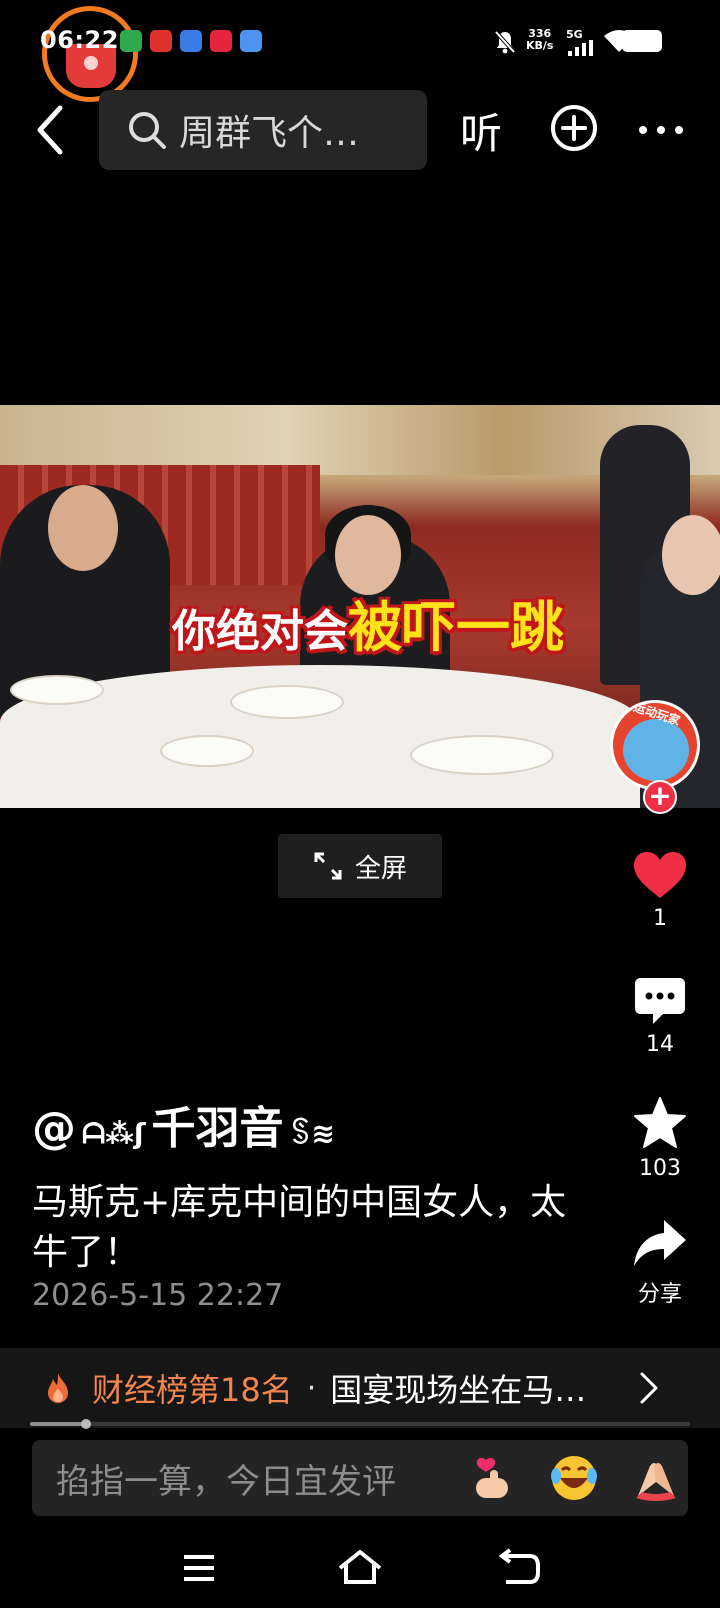 The width and height of the screenshot is (720, 1608). What do you see at coordinates (660, 875) in the screenshot?
I see `heart-icon` at bounding box center [660, 875].